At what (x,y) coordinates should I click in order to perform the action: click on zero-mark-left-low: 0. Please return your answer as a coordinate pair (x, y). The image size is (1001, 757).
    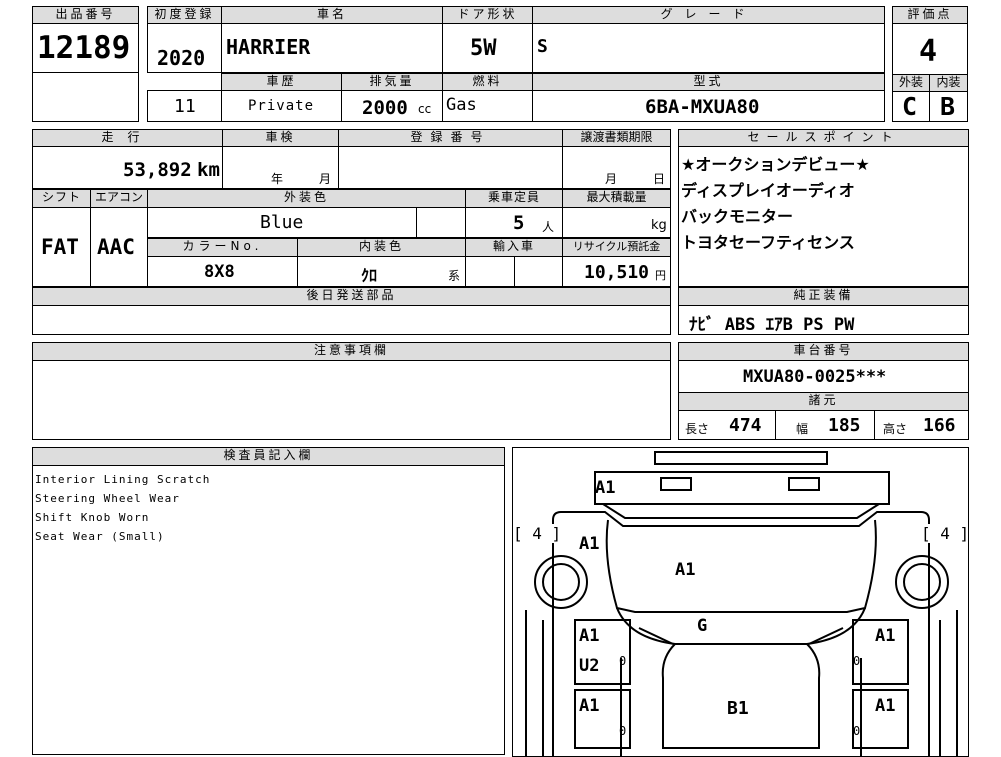
    Looking at the image, I should click on (623, 731).